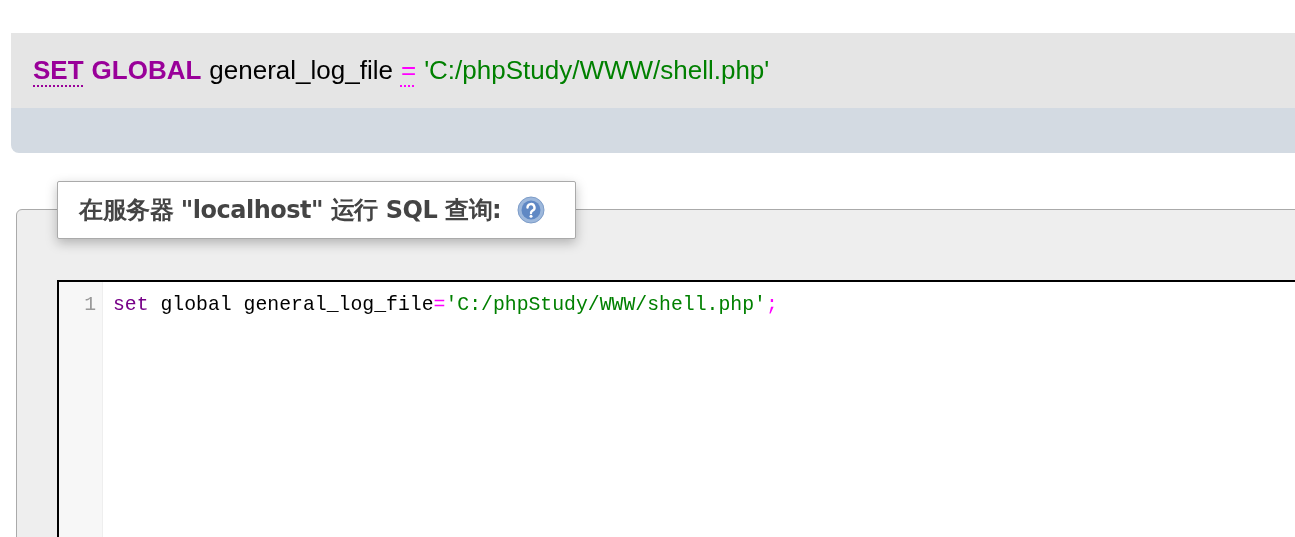  What do you see at coordinates (301, 70) in the screenshot?
I see `column-name: general_log_file` at bounding box center [301, 70].